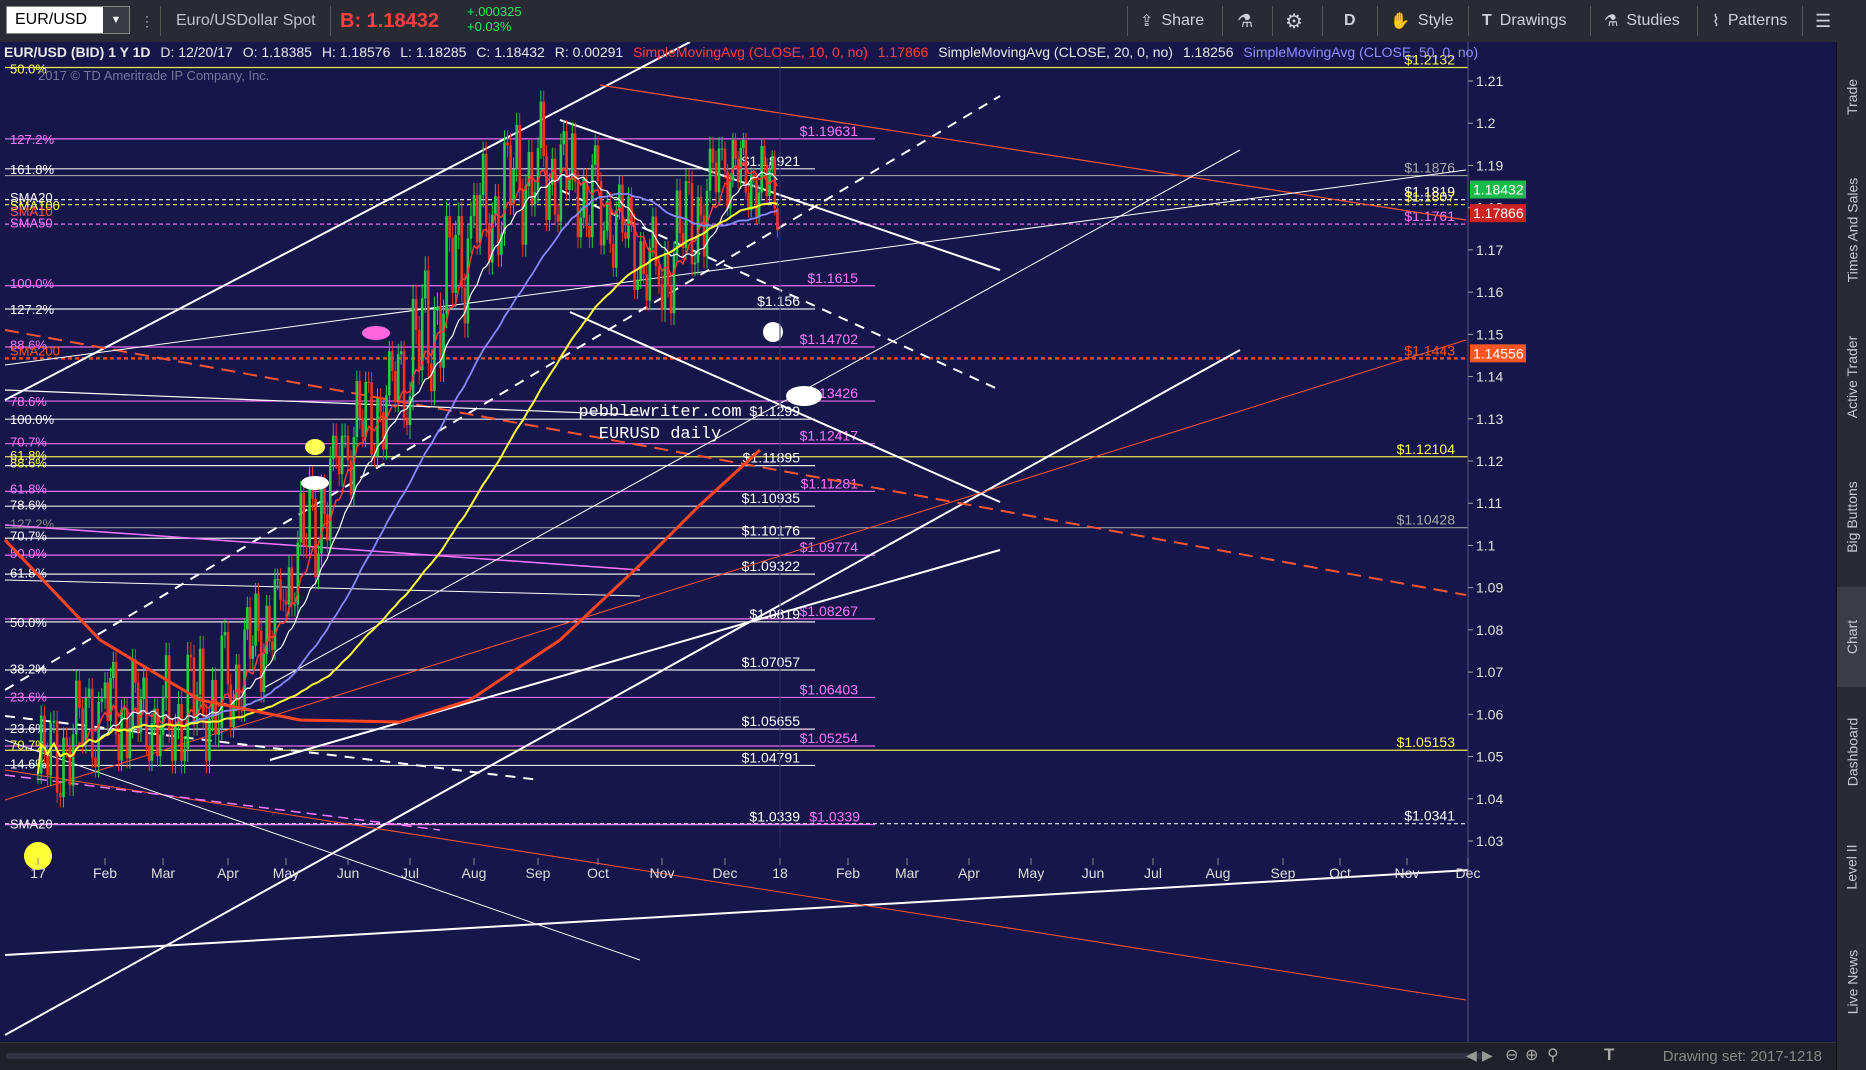  I want to click on price-tick-label: 1.14, so click(1489, 377).